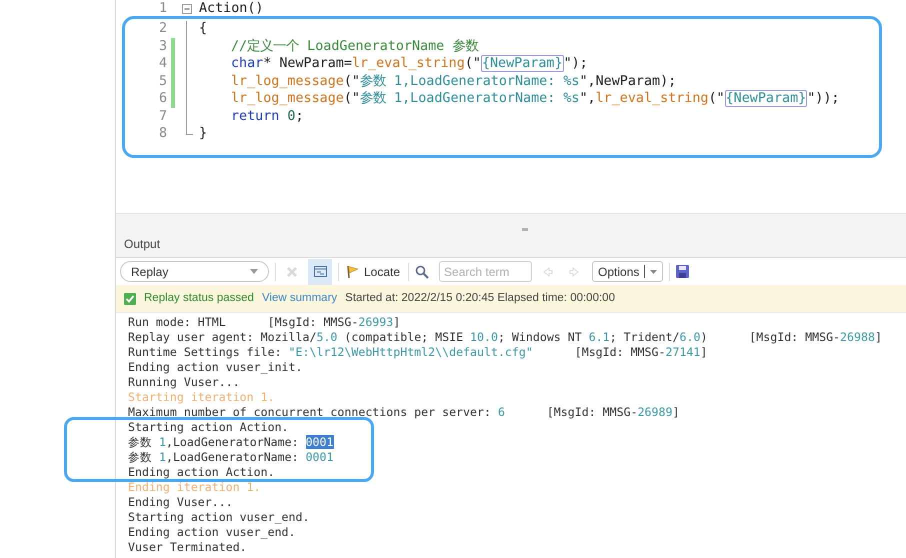 This screenshot has height=558, width=906. I want to click on log-line: Starting action Action., so click(208, 427).